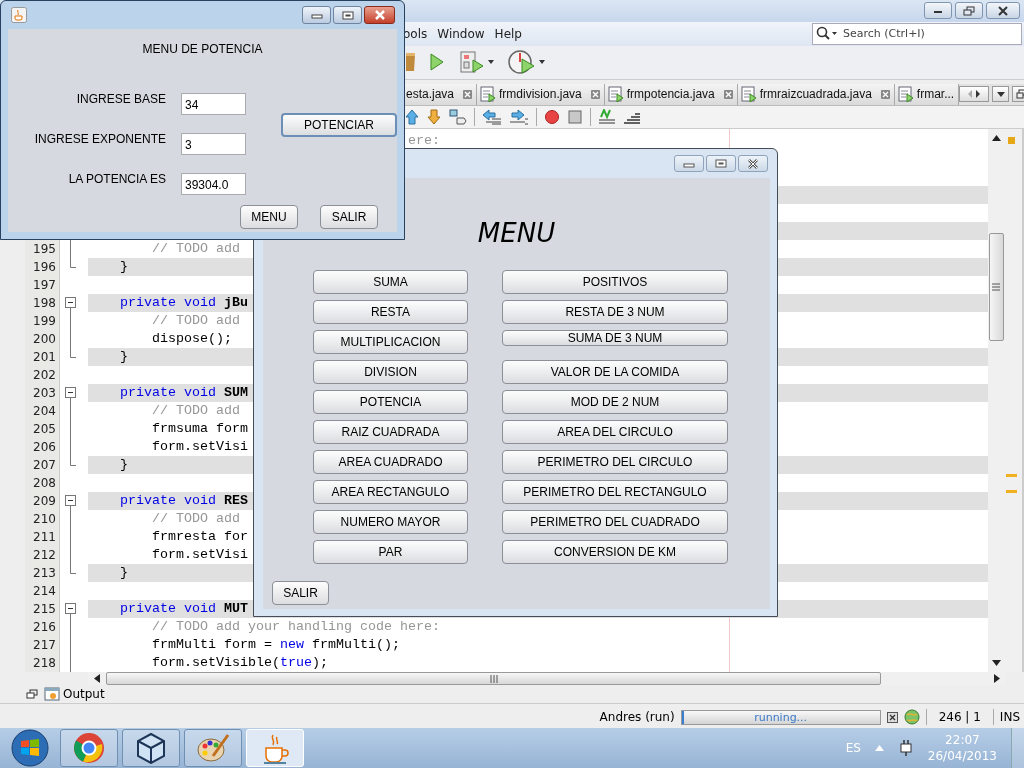 This screenshot has height=768, width=1024. I want to click on code-line: private void MUT, so click(183, 609).